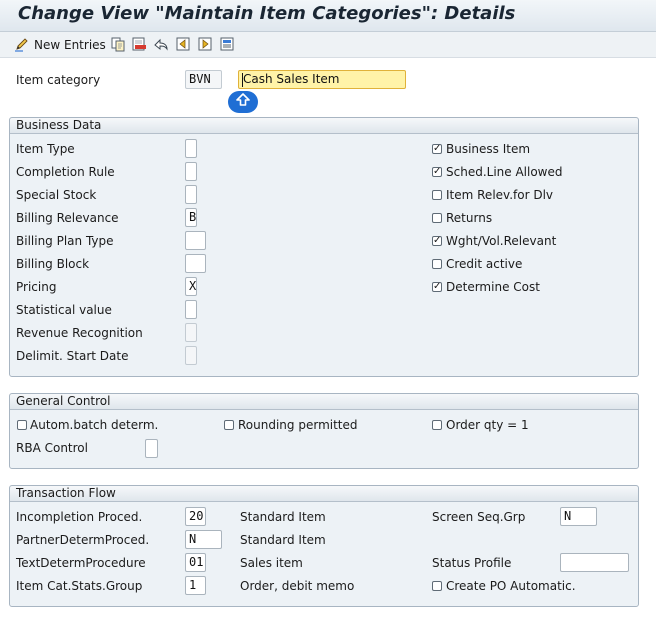 Image resolution: width=656 pixels, height=618 pixels. I want to click on incompletion-proced-label: Incompletion Proced., so click(79, 517).